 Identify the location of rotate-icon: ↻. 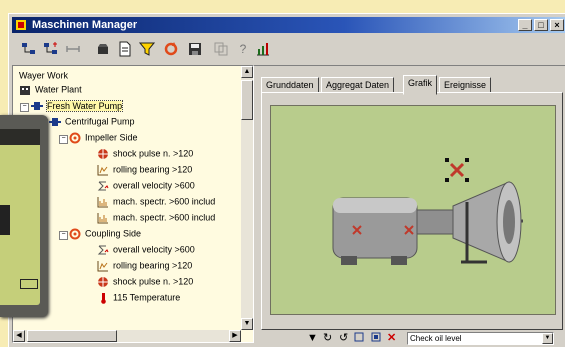
(327, 338).